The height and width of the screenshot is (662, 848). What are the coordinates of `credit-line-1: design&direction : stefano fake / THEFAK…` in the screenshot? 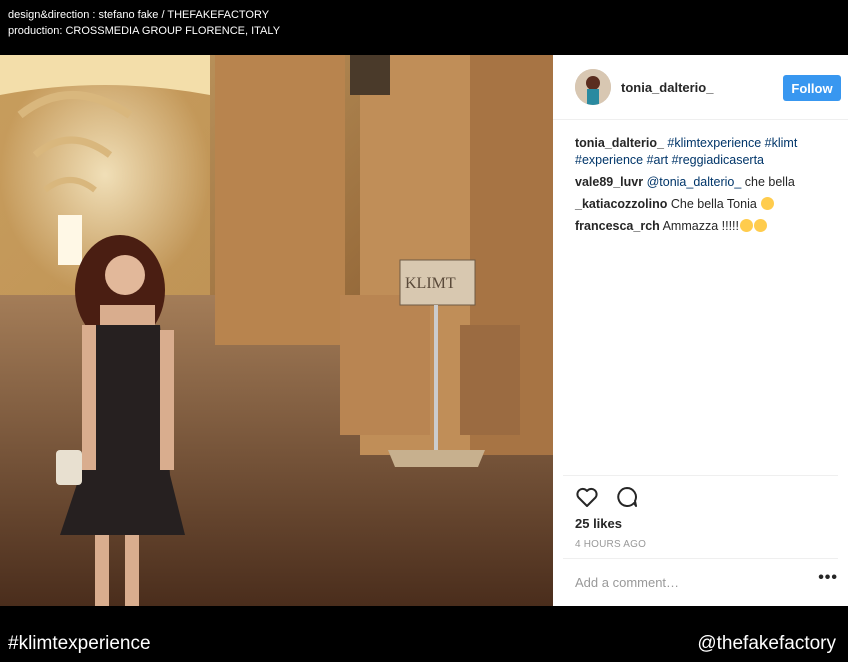 It's located at (139, 15).